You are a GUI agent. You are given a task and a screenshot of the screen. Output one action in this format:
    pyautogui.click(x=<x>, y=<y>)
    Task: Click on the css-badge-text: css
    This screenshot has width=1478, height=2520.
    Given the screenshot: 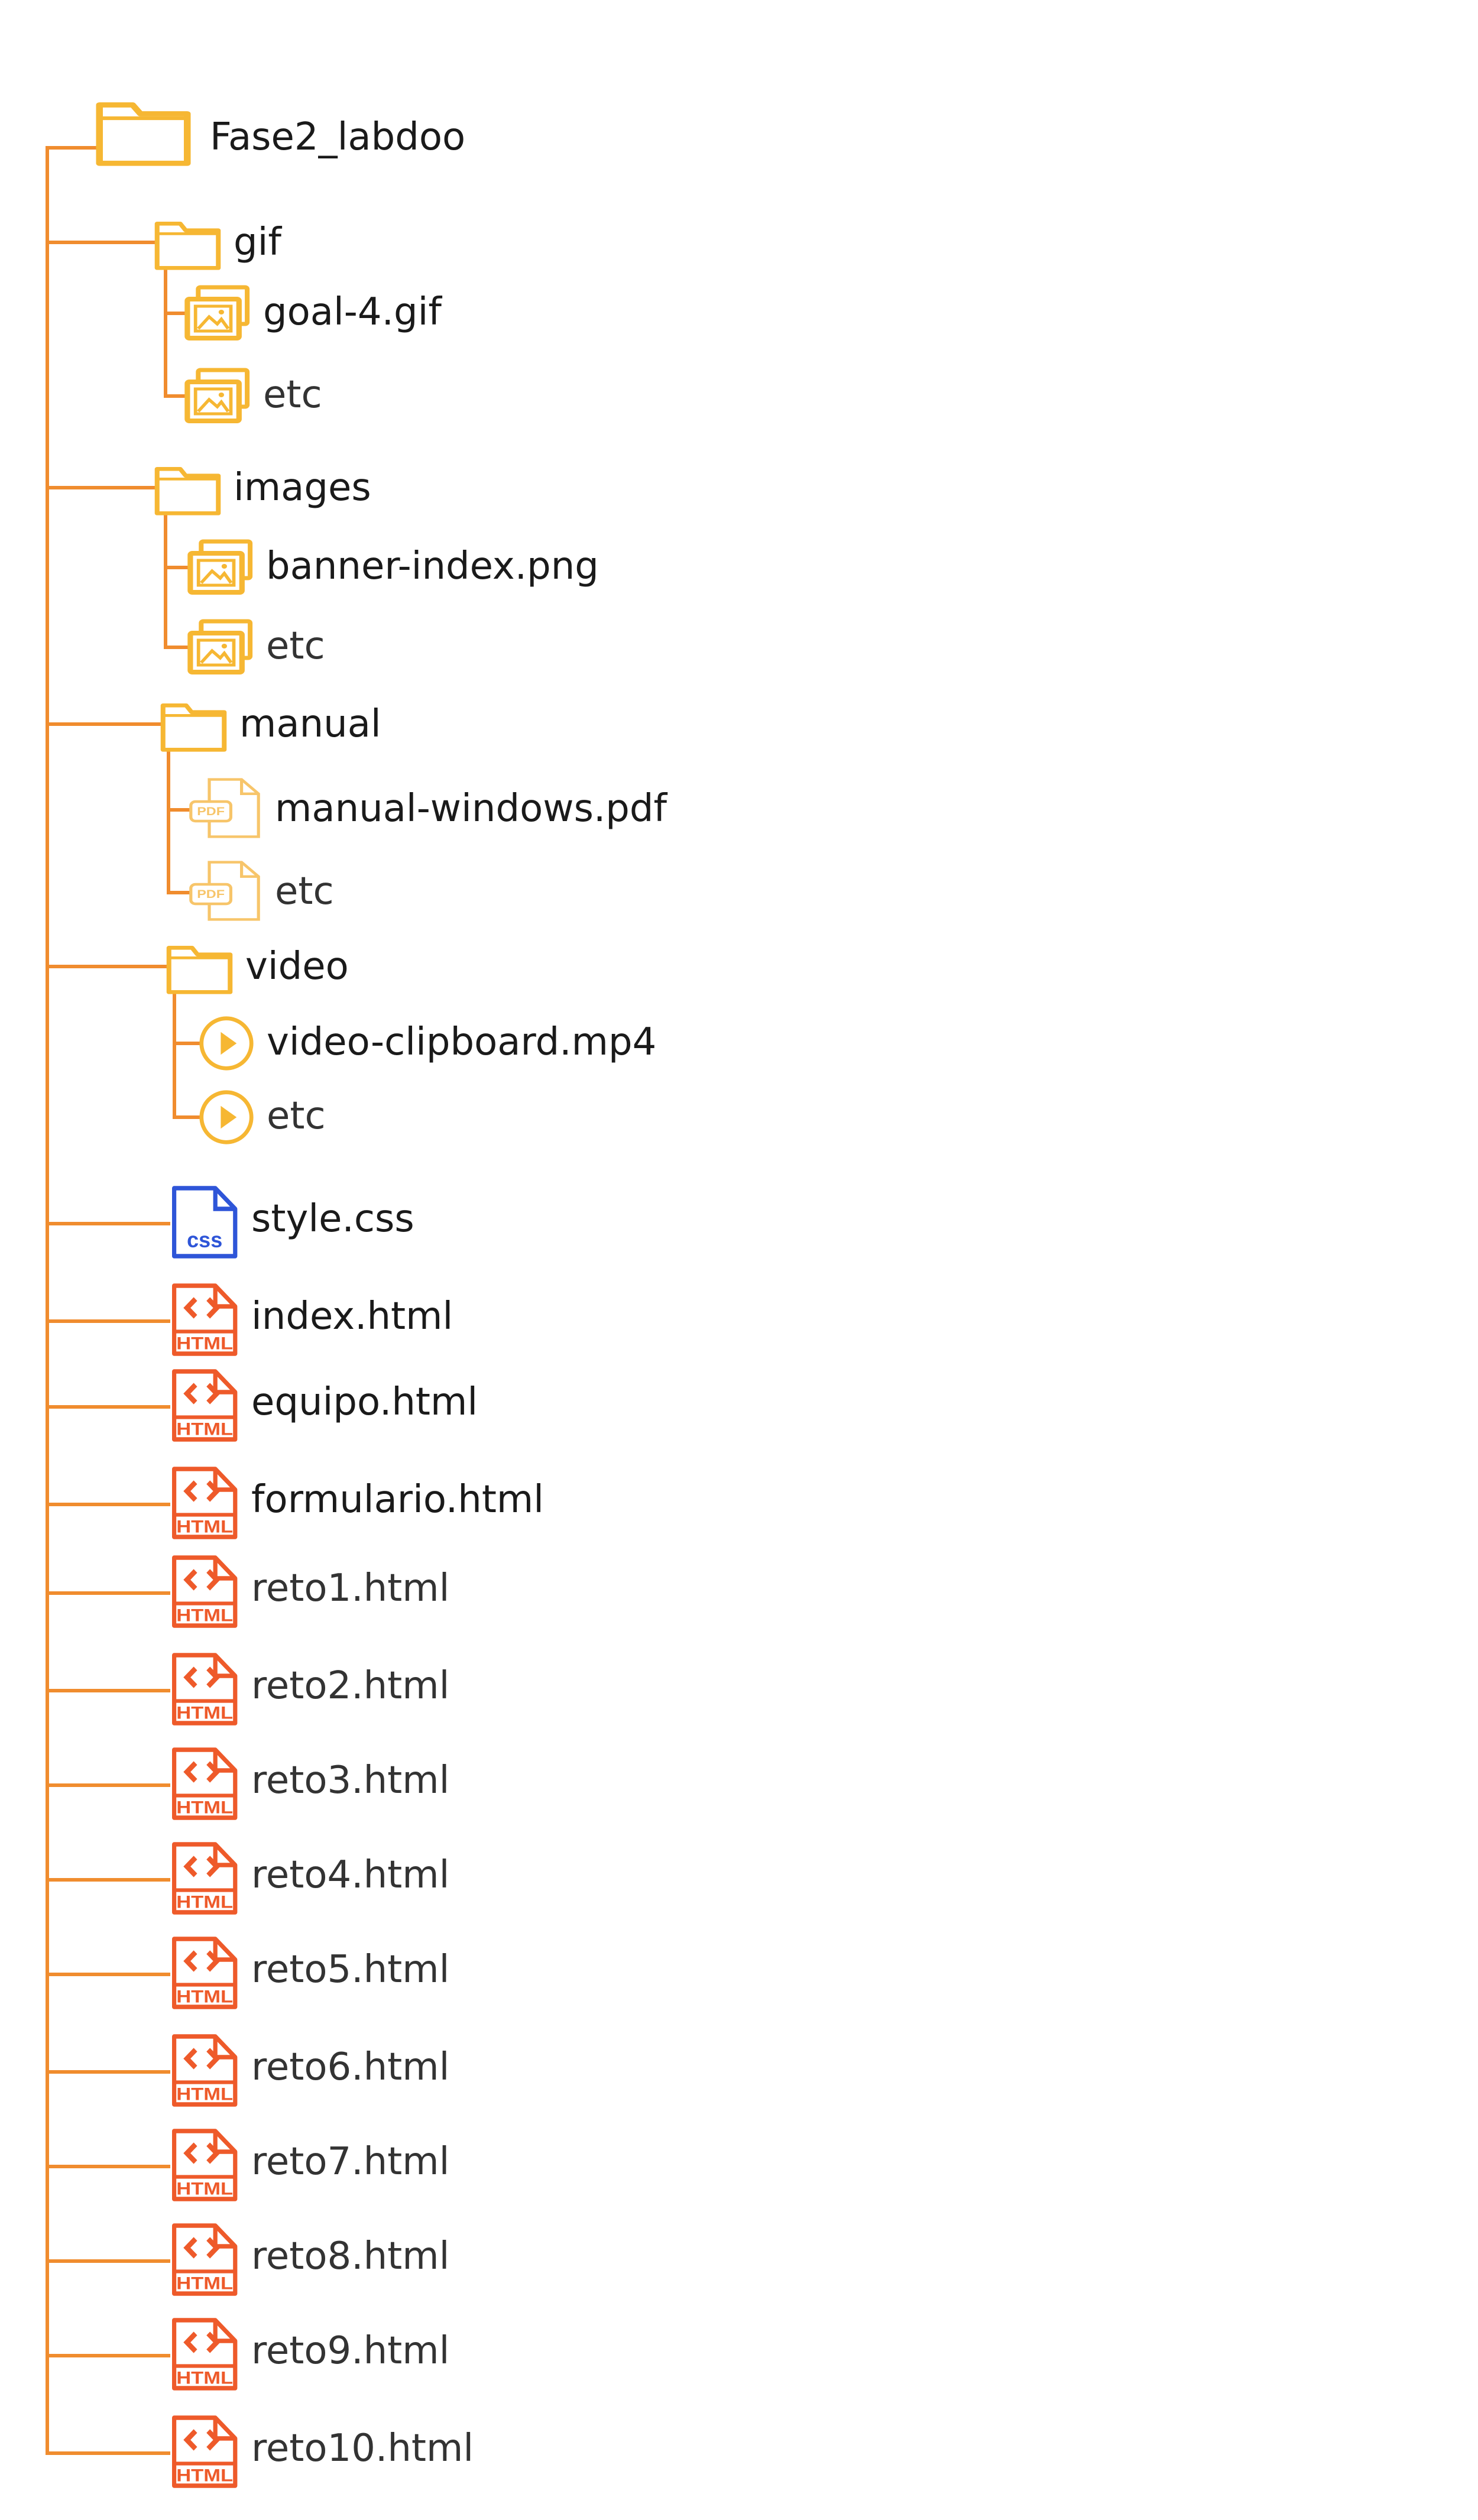 What is the action you would take?
    pyautogui.click(x=204, y=1239)
    